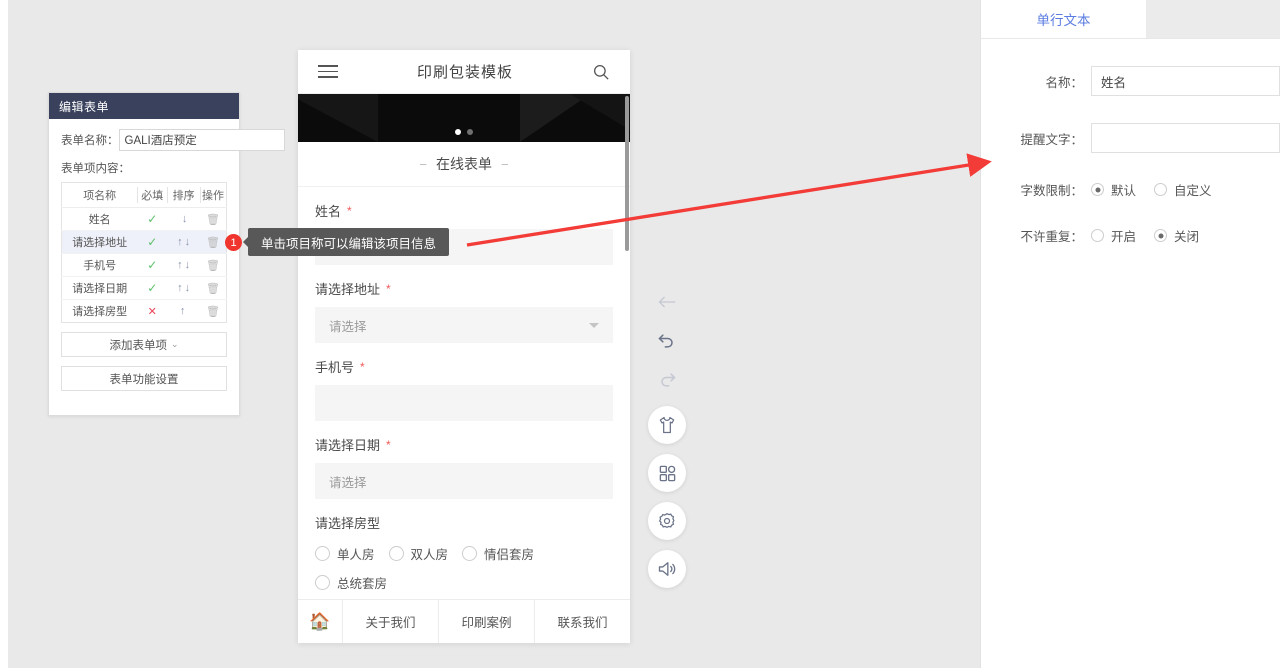  I want to click on field-address-label: 请选择地址 *, so click(464, 288).